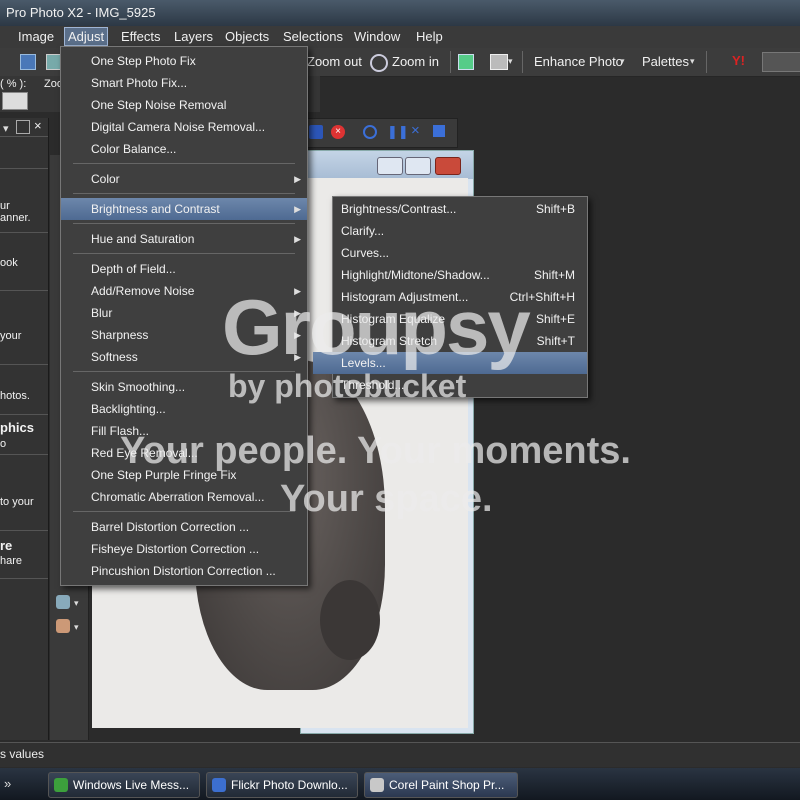  Describe the element at coordinates (155, 209) in the screenshot. I see `menu-item-label: Brightness and Contrast` at that location.